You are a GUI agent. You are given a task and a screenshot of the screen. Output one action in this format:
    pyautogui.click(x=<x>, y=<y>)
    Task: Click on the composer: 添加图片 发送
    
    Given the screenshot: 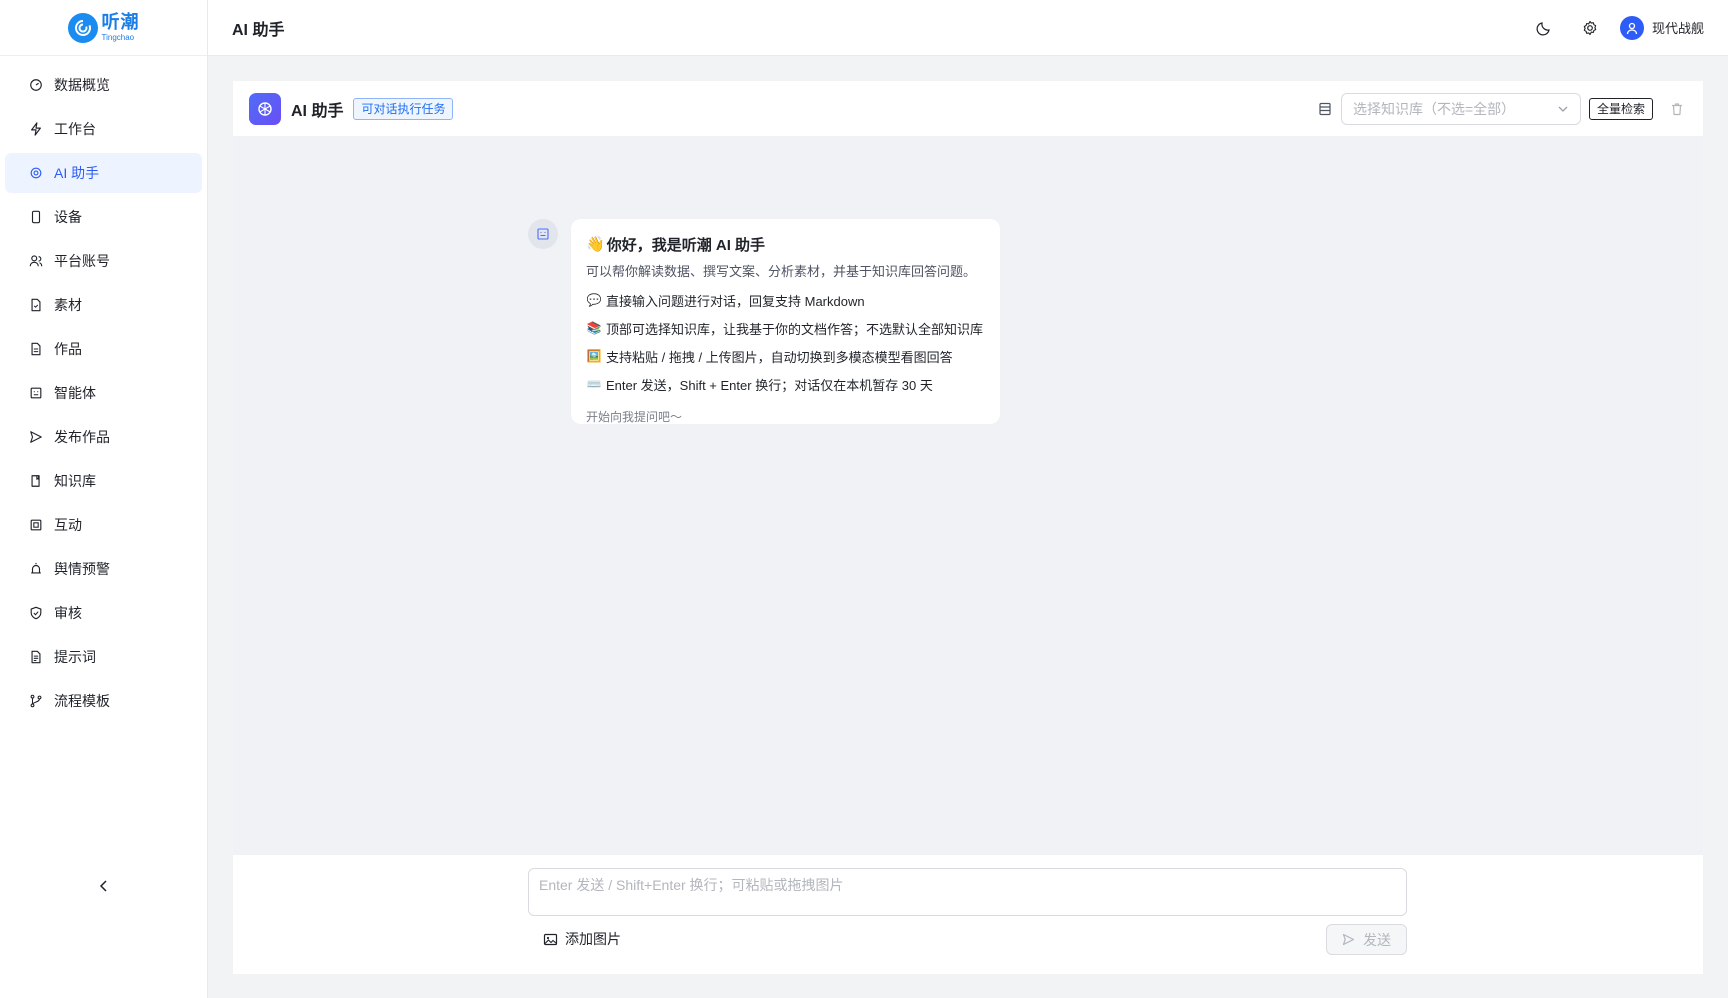 What is the action you would take?
    pyautogui.click(x=968, y=914)
    